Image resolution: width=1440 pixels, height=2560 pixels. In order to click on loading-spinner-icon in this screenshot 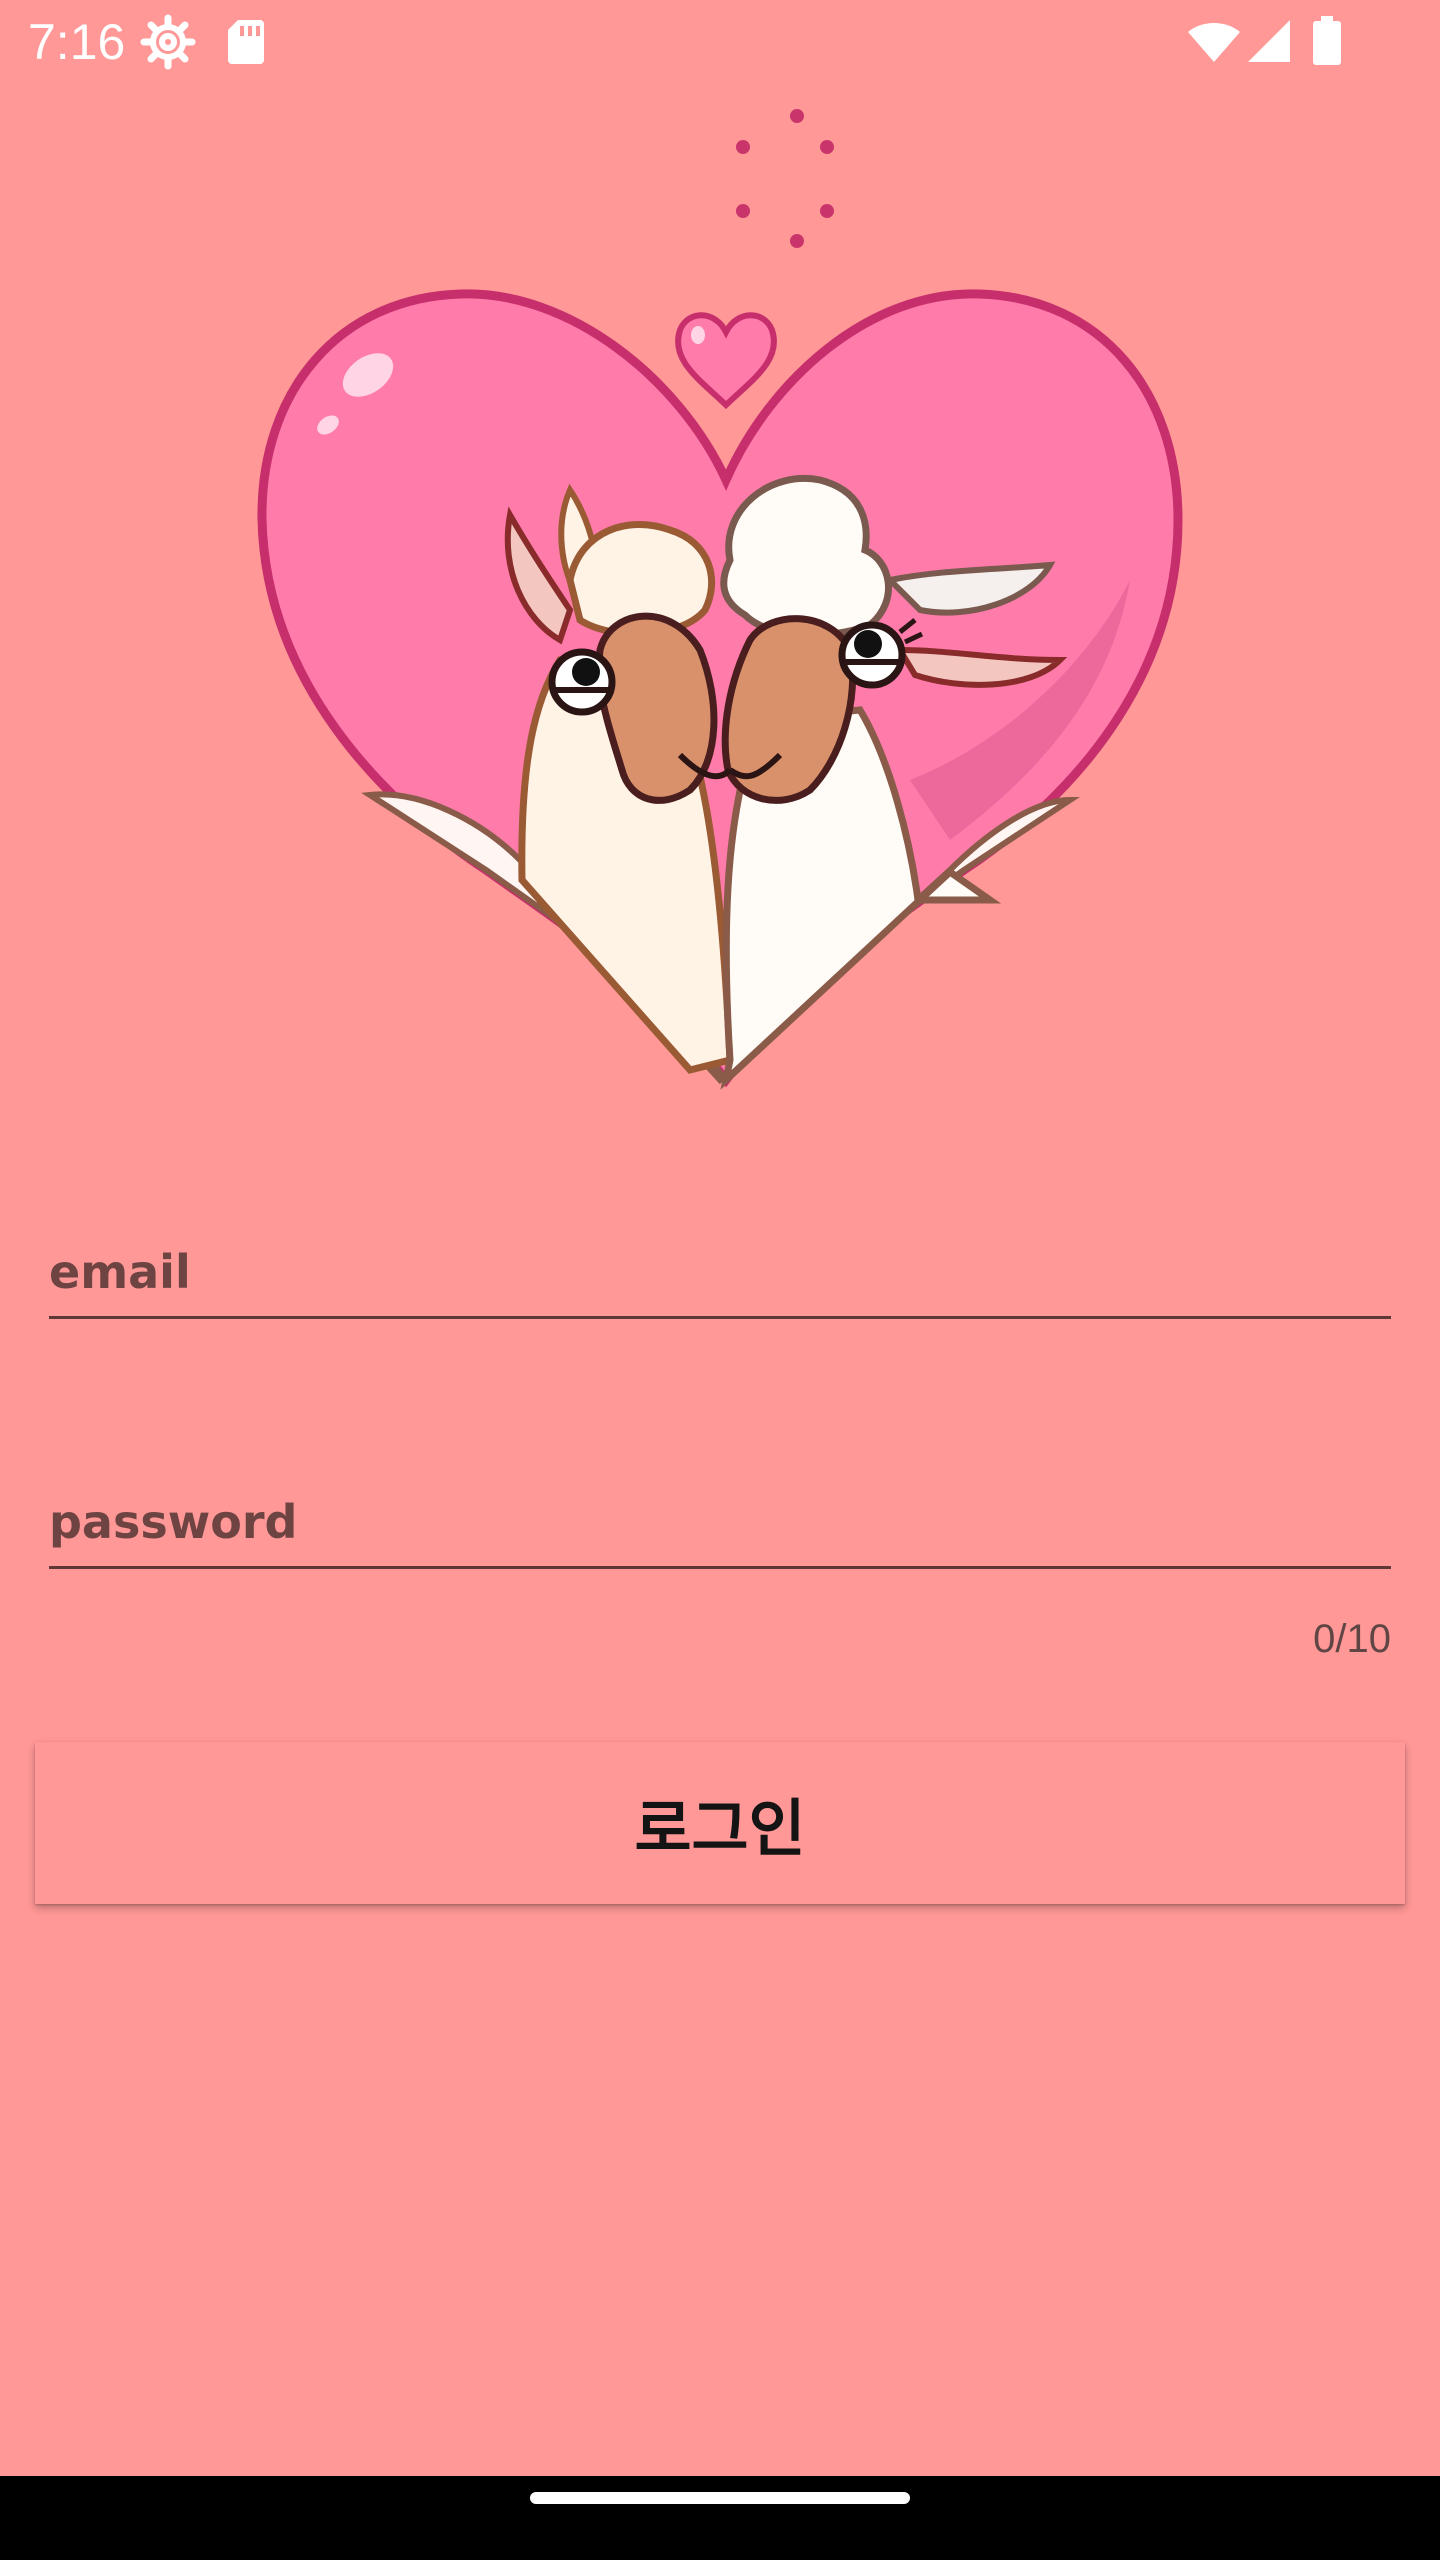, I will do `click(785, 178)`.